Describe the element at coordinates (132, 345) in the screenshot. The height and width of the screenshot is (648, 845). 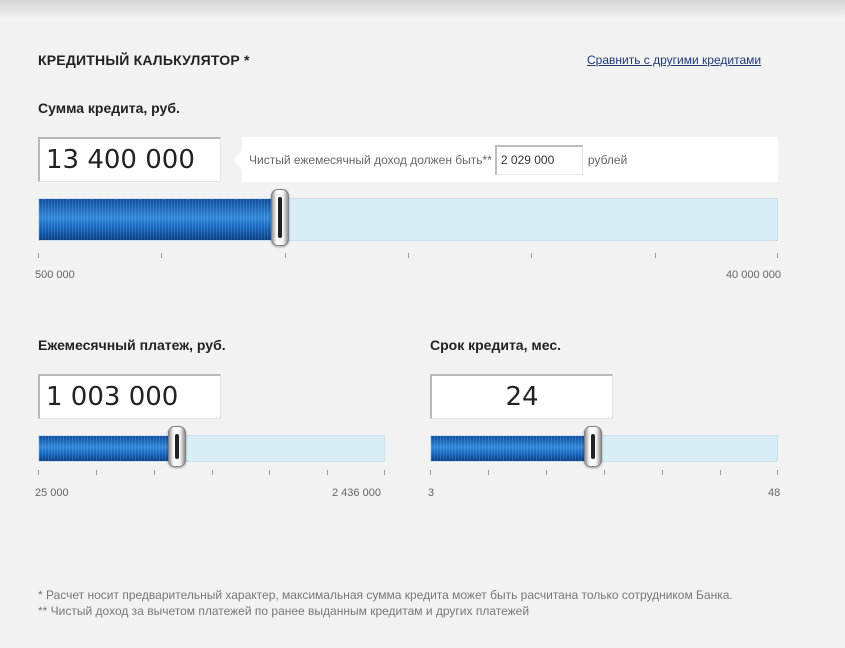
I see `monthly-payment-label: Ежемесячный платеж, руб.` at that location.